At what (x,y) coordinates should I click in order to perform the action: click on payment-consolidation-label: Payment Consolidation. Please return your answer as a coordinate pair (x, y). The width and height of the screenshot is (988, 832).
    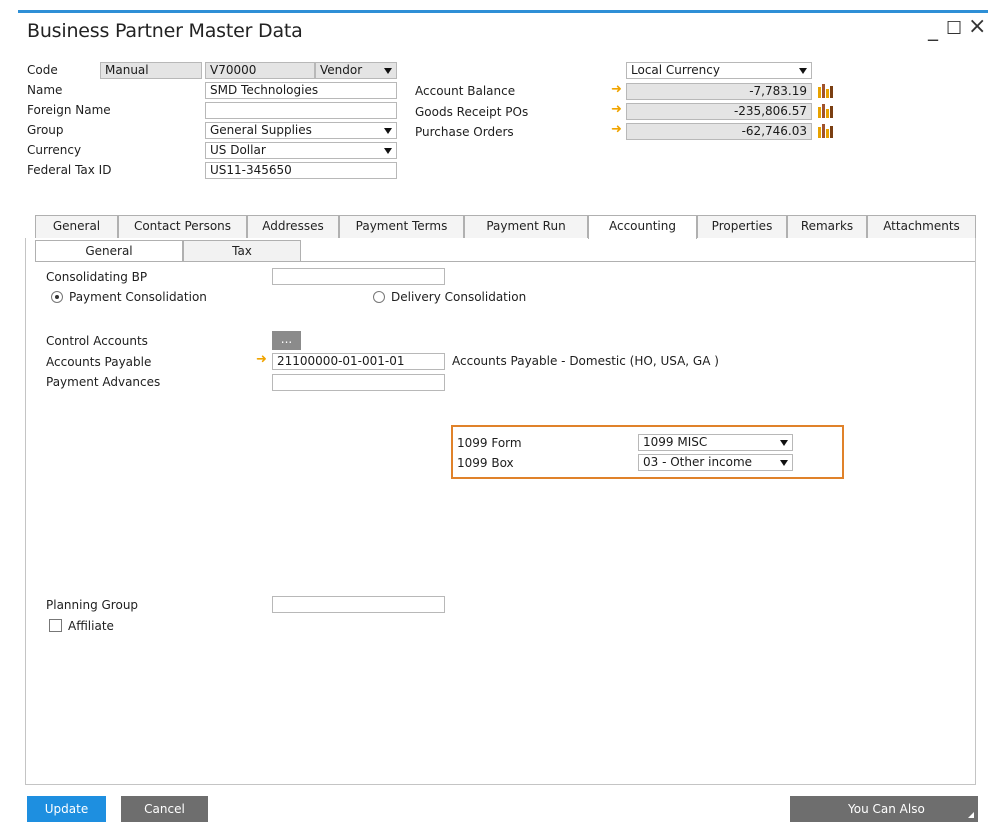
    Looking at the image, I should click on (138, 297).